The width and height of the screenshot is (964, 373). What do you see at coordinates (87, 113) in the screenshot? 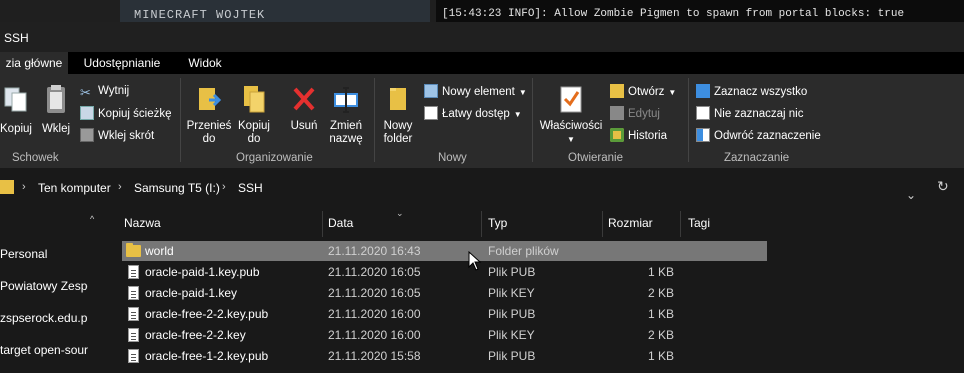
I see `copy-path-icon` at bounding box center [87, 113].